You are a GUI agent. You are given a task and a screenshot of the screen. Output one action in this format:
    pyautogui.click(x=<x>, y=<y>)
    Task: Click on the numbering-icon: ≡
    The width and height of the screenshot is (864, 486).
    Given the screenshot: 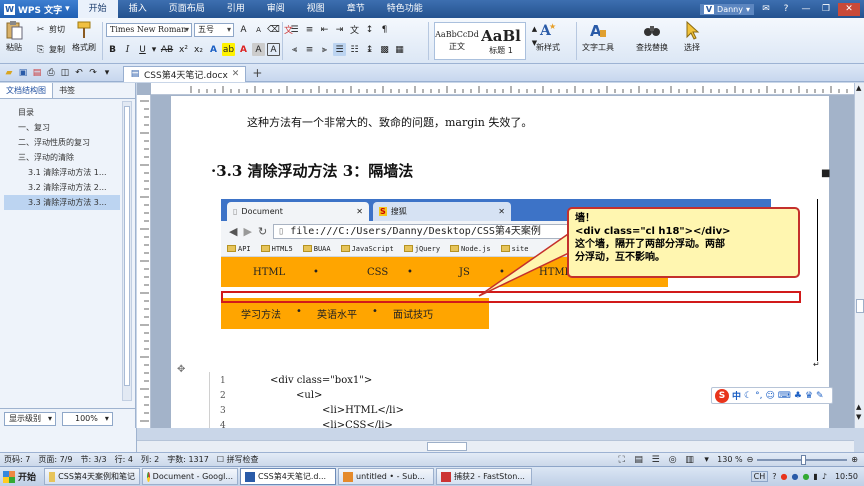 What is the action you would take?
    pyautogui.click(x=309, y=29)
    